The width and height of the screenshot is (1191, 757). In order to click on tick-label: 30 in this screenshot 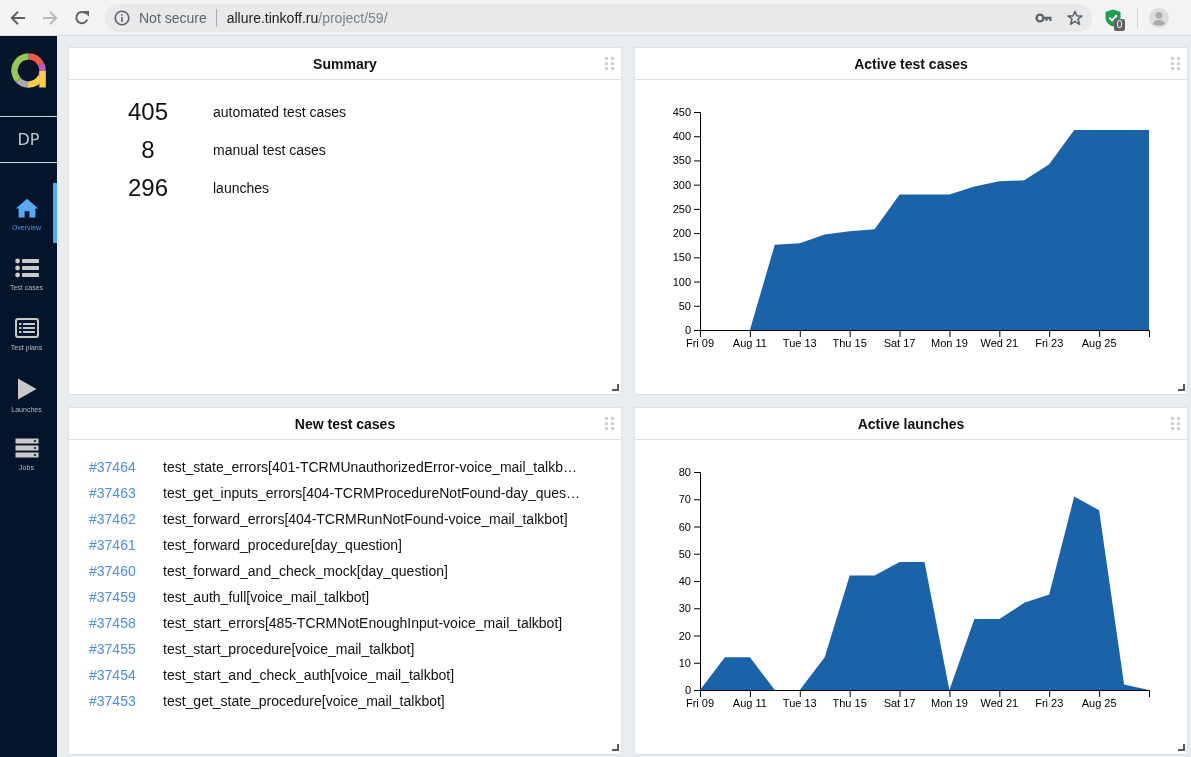, I will do `click(684, 608)`.